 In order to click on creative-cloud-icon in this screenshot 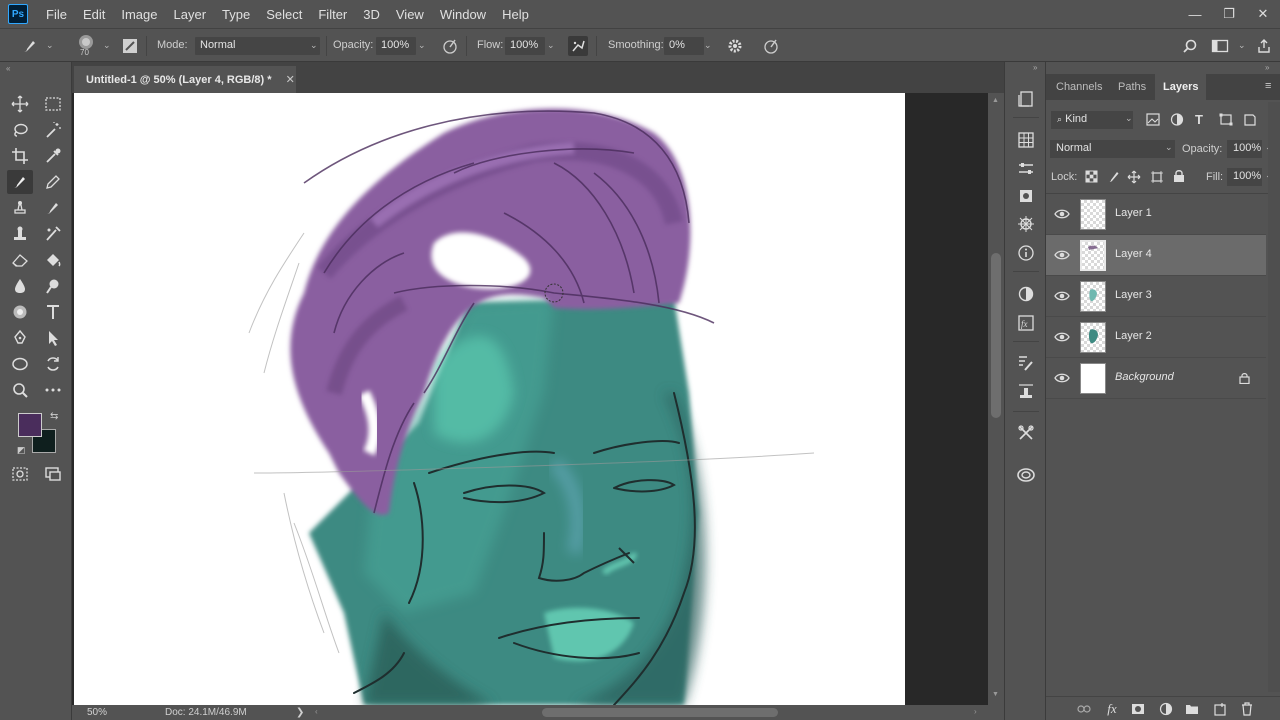, I will do `click(1026, 475)`.